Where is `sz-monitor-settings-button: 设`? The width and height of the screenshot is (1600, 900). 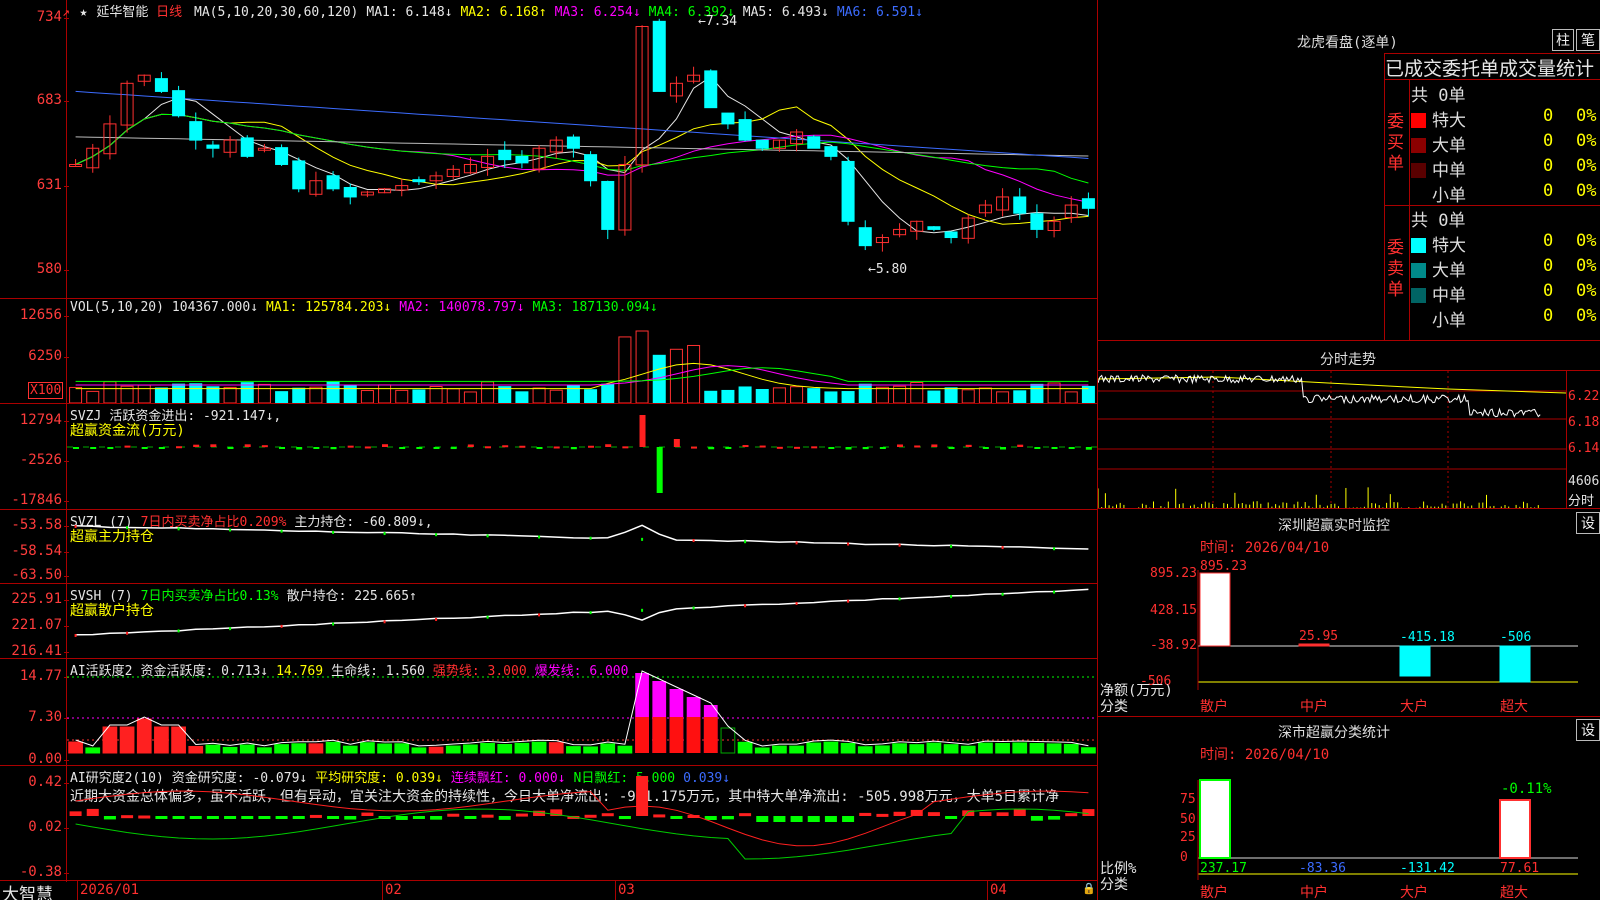
sz-monitor-settings-button: 设 is located at coordinates (1588, 523).